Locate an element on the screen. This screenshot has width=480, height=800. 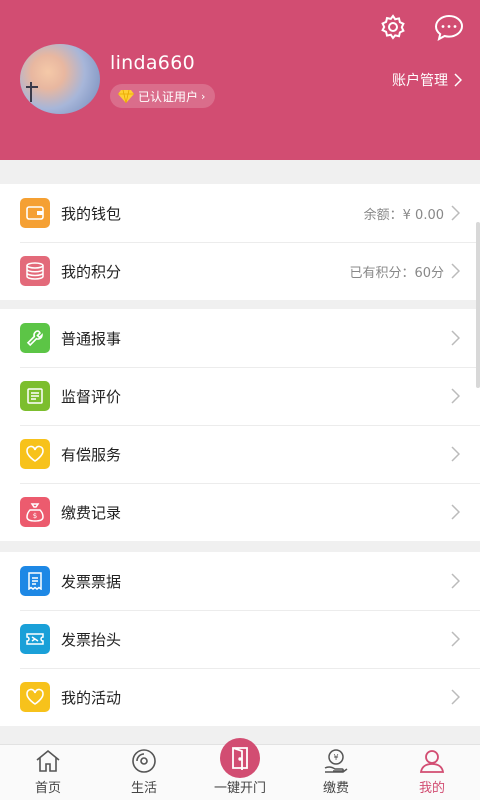
menu-item-label: 缴费记录 is located at coordinates (91, 512).